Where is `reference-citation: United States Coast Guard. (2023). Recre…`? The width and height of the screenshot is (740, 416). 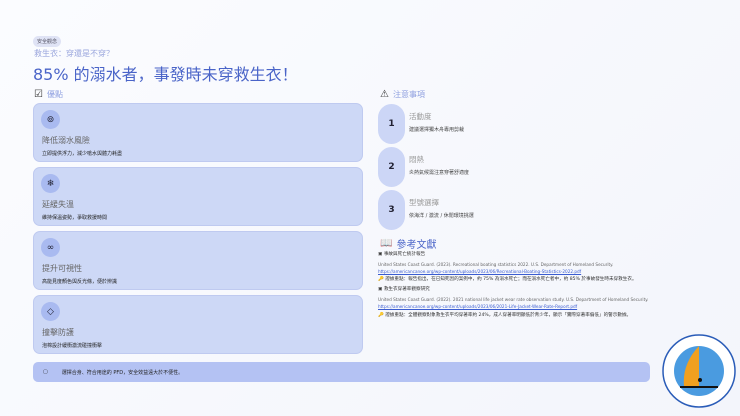 reference-citation: United States Coast Guard. (2023). Recre… is located at coordinates (496, 264).